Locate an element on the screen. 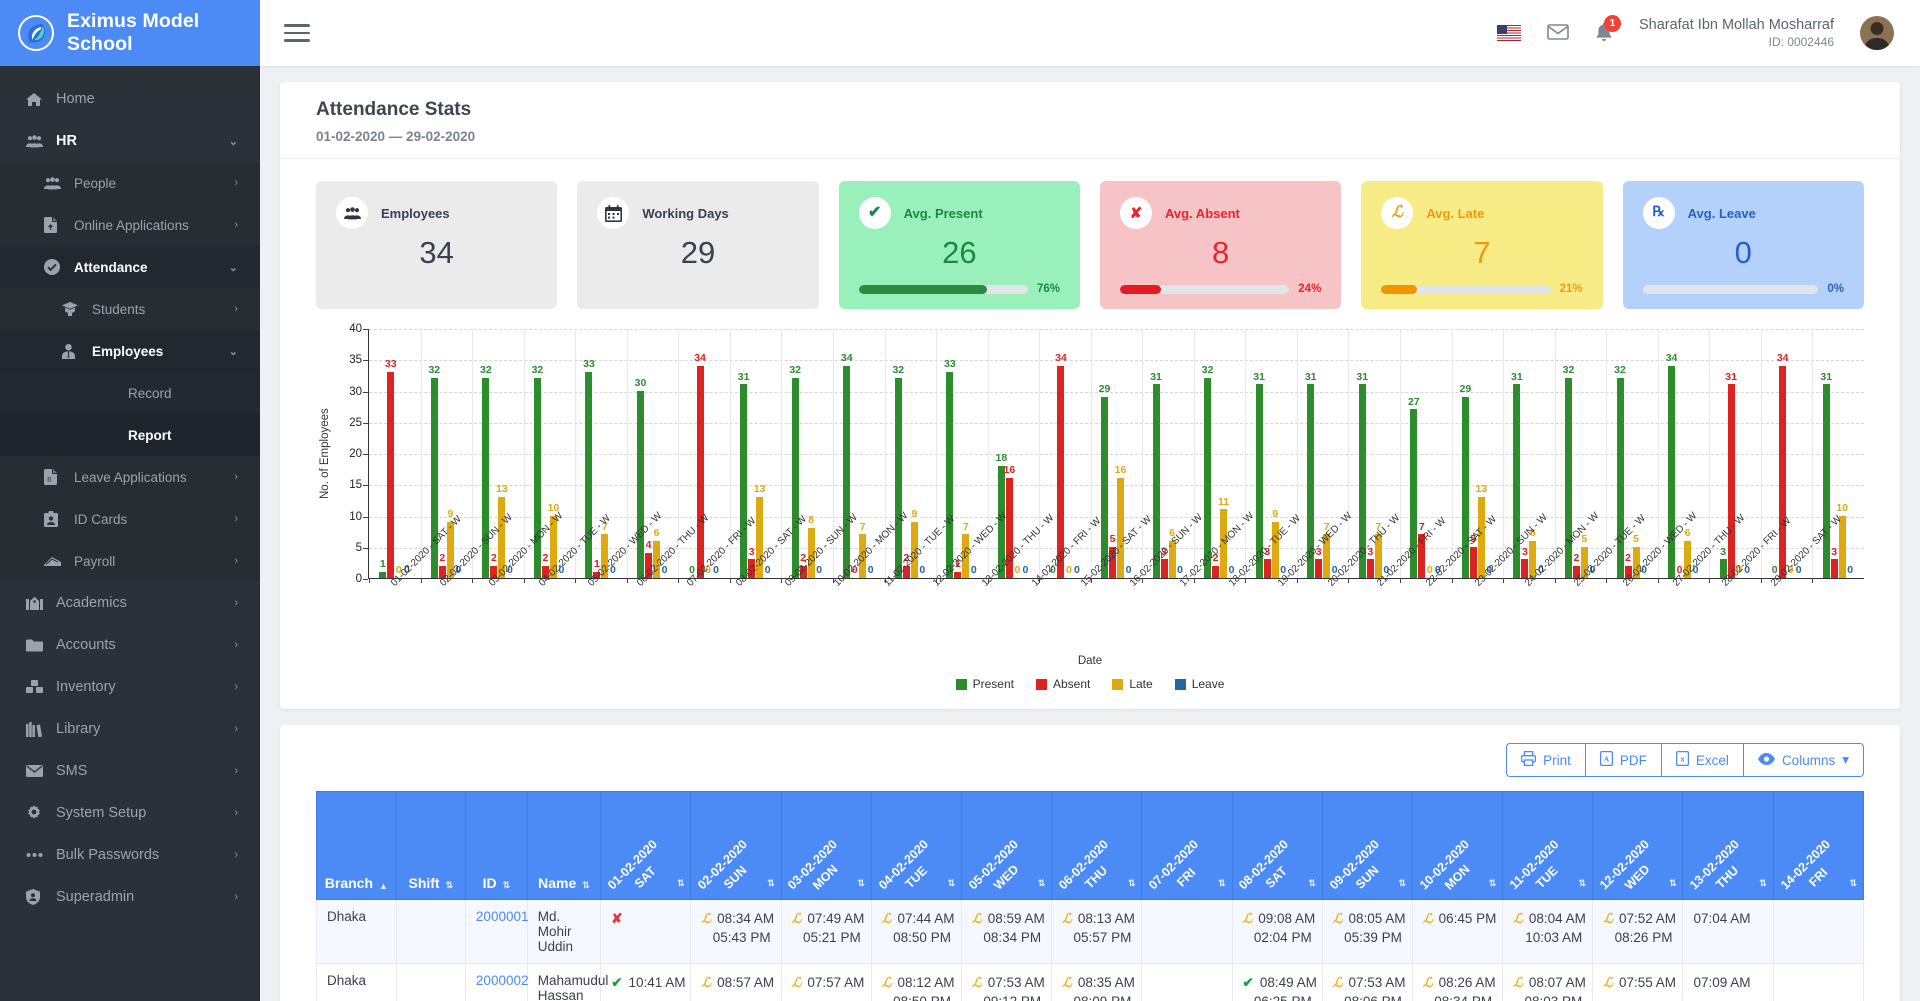 The width and height of the screenshot is (1920, 1001). header-date: 07-02-2020 is located at coordinates (1174, 864).